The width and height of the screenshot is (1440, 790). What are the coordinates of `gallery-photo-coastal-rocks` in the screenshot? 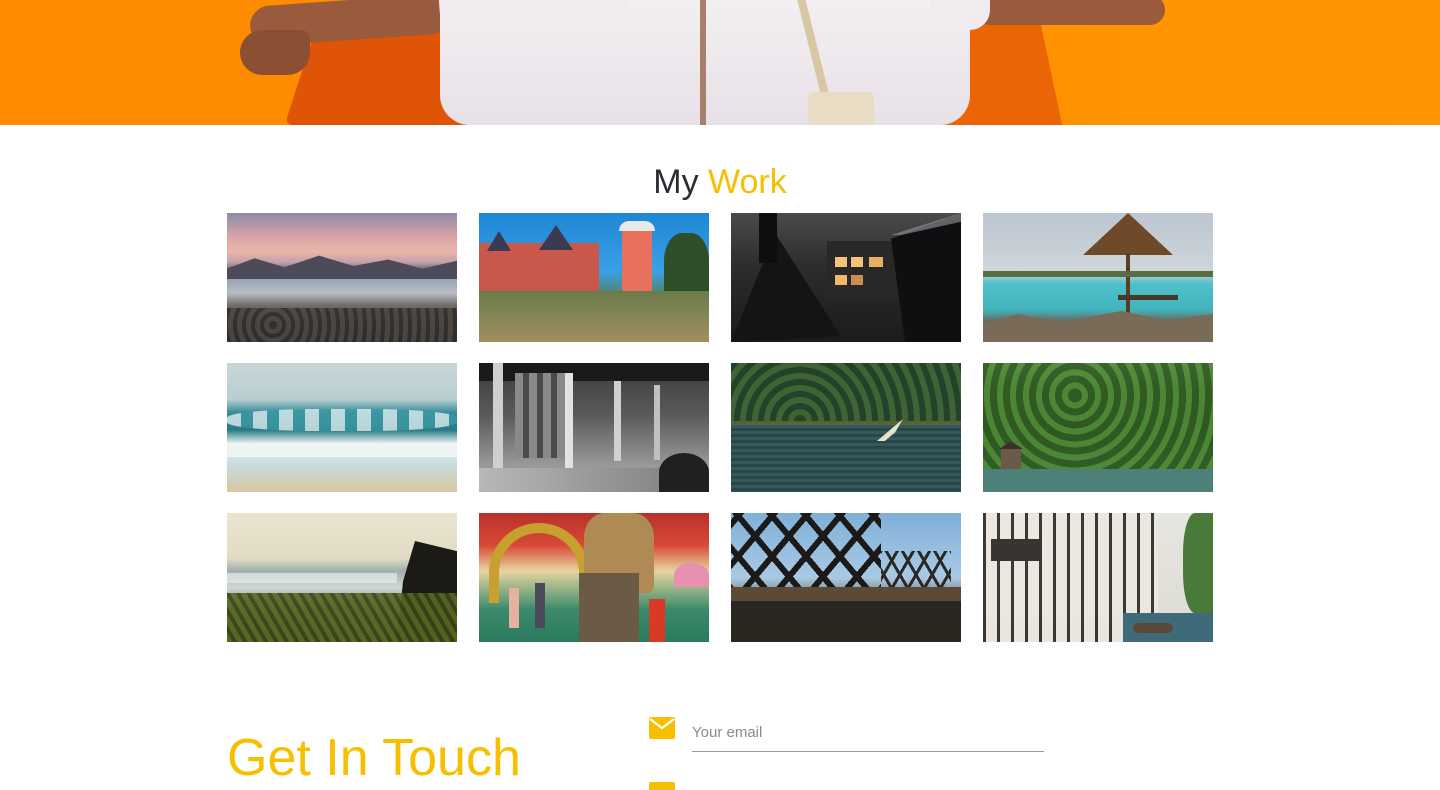 It's located at (342, 577).